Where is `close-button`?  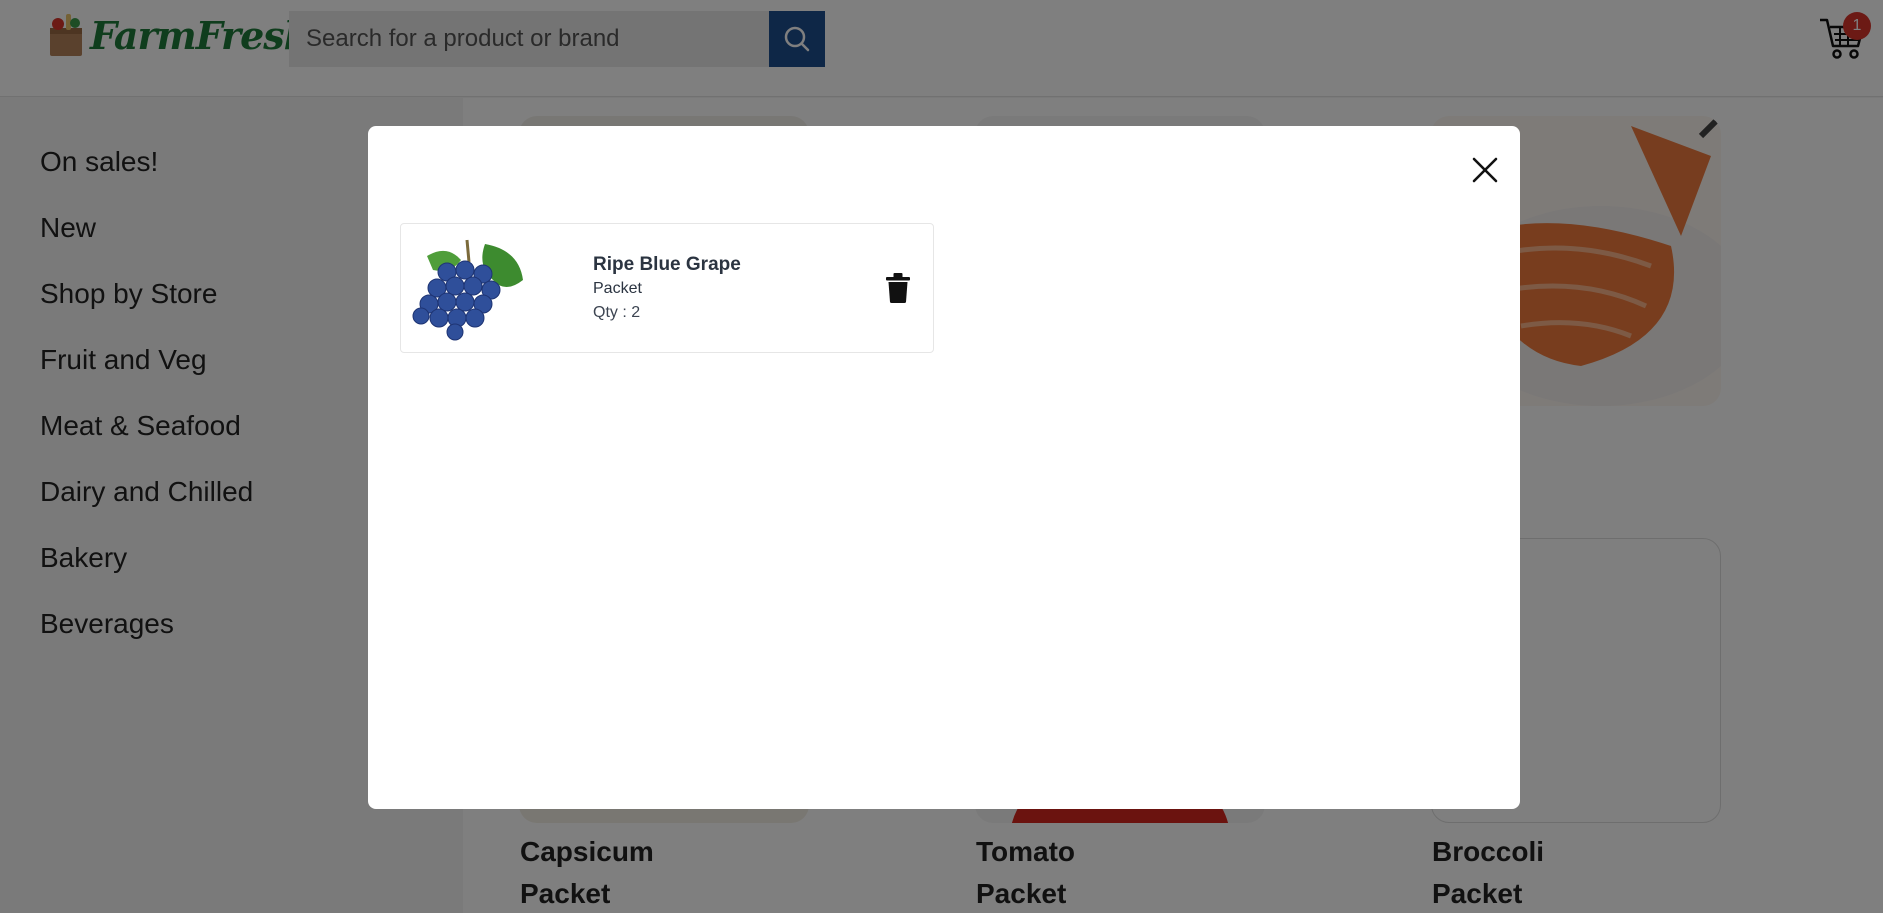 close-button is located at coordinates (1485, 170).